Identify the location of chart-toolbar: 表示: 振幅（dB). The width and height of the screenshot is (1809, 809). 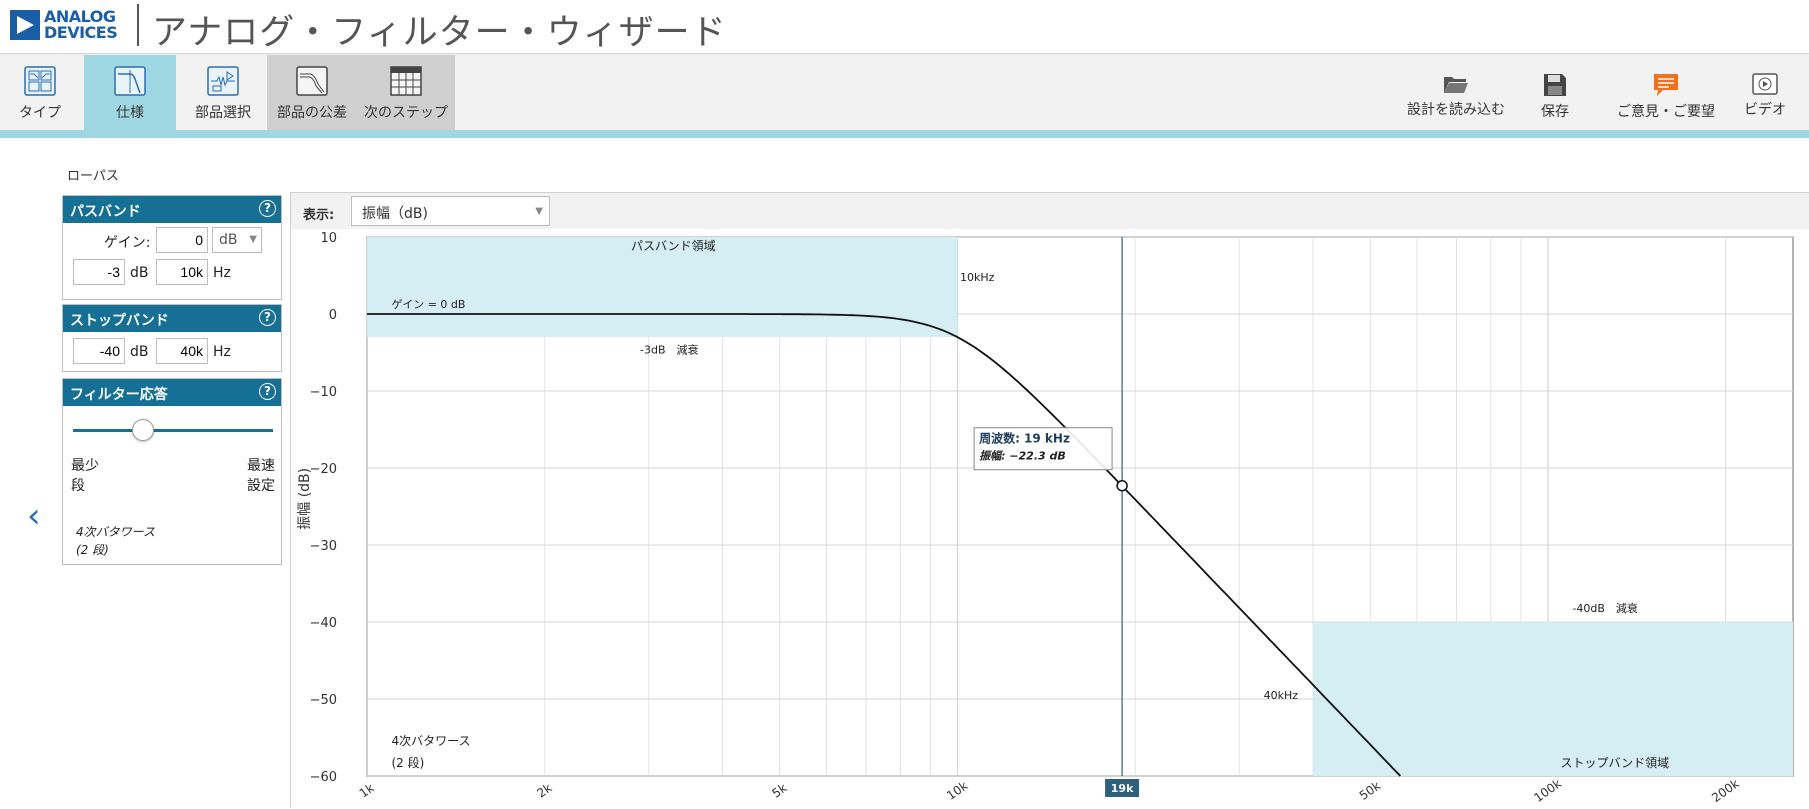
(1050, 211).